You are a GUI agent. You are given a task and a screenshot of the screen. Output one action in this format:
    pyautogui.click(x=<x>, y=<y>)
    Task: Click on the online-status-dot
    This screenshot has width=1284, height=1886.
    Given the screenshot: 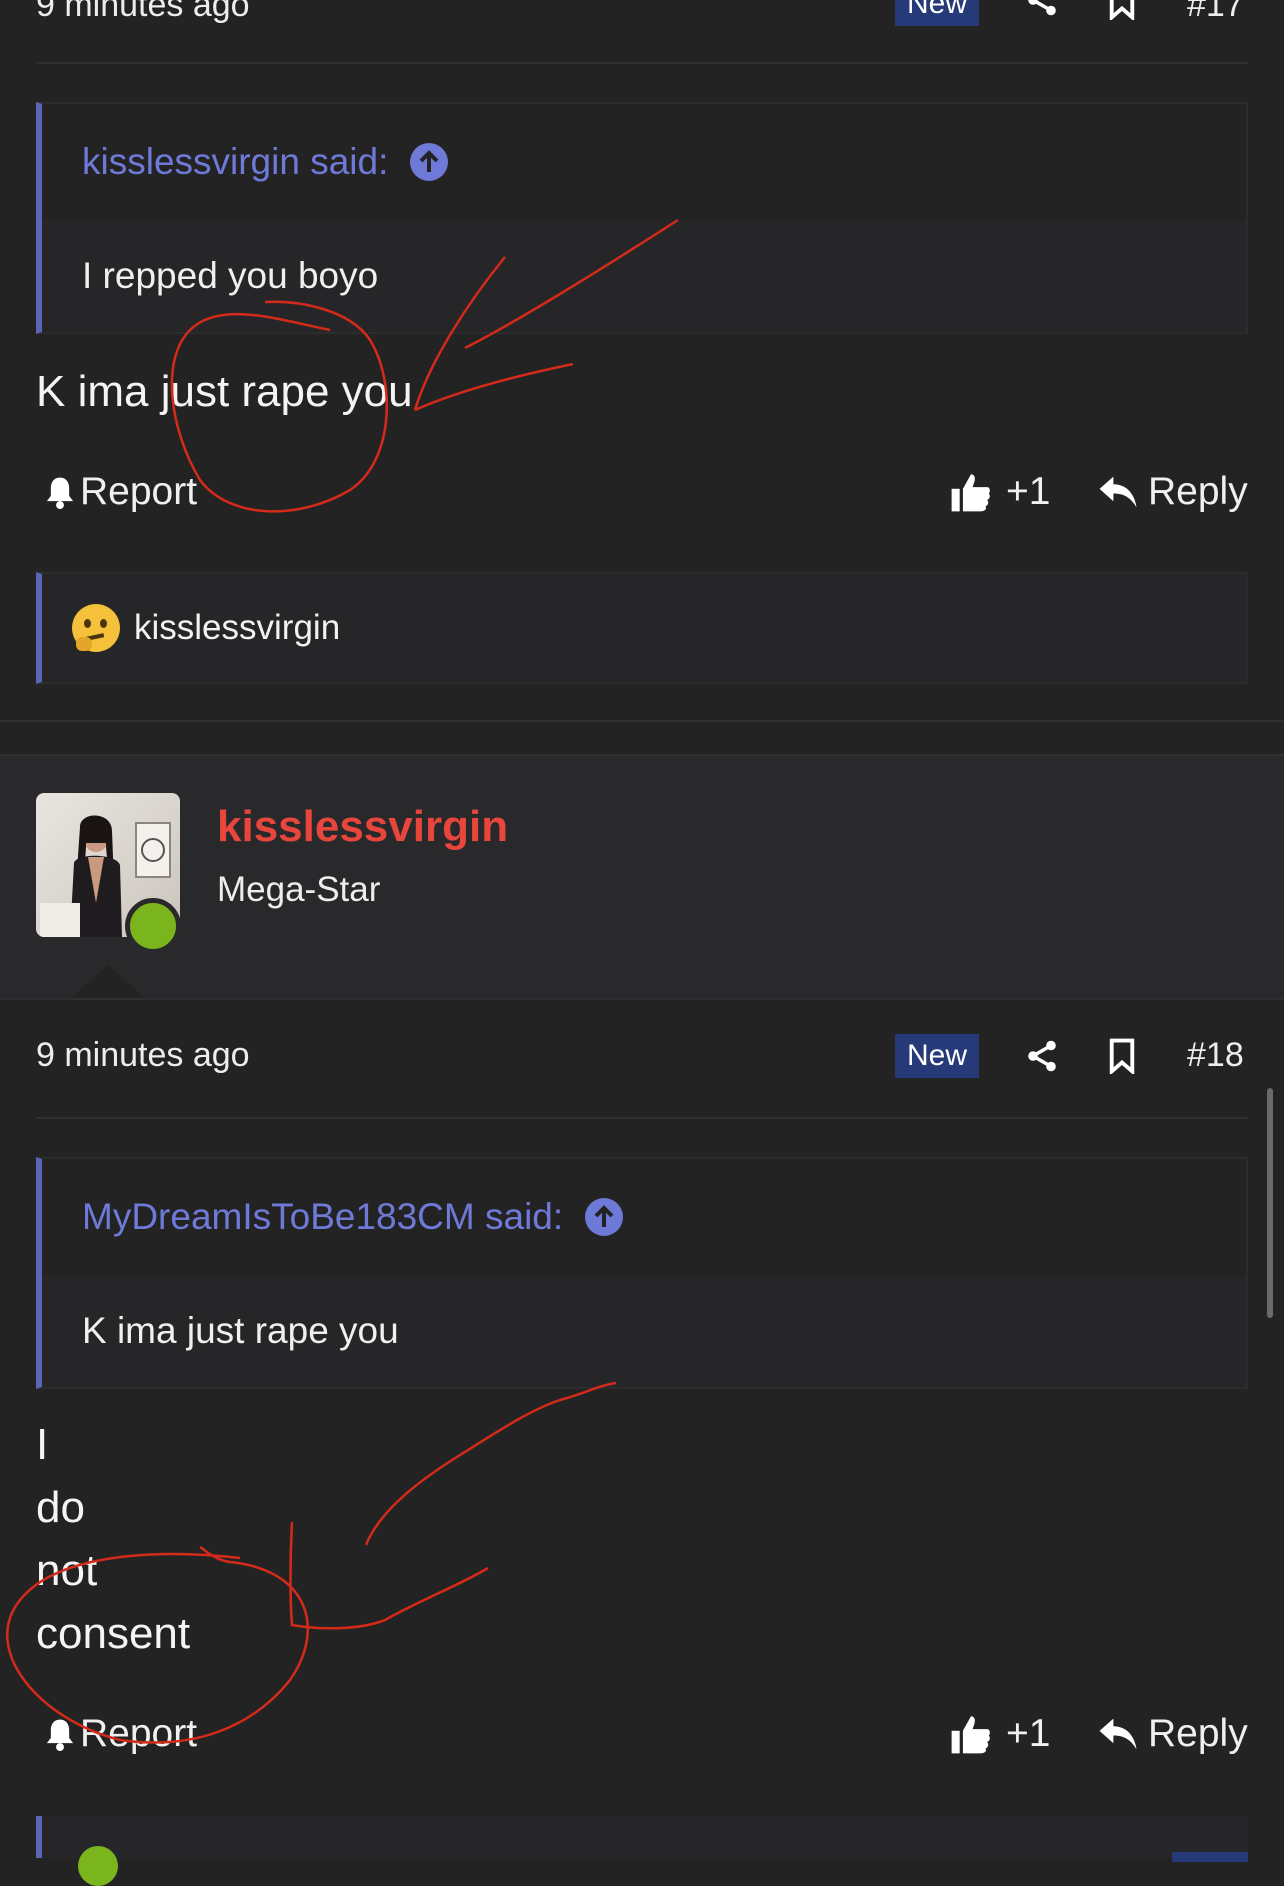 What is the action you would take?
    pyautogui.click(x=153, y=926)
    